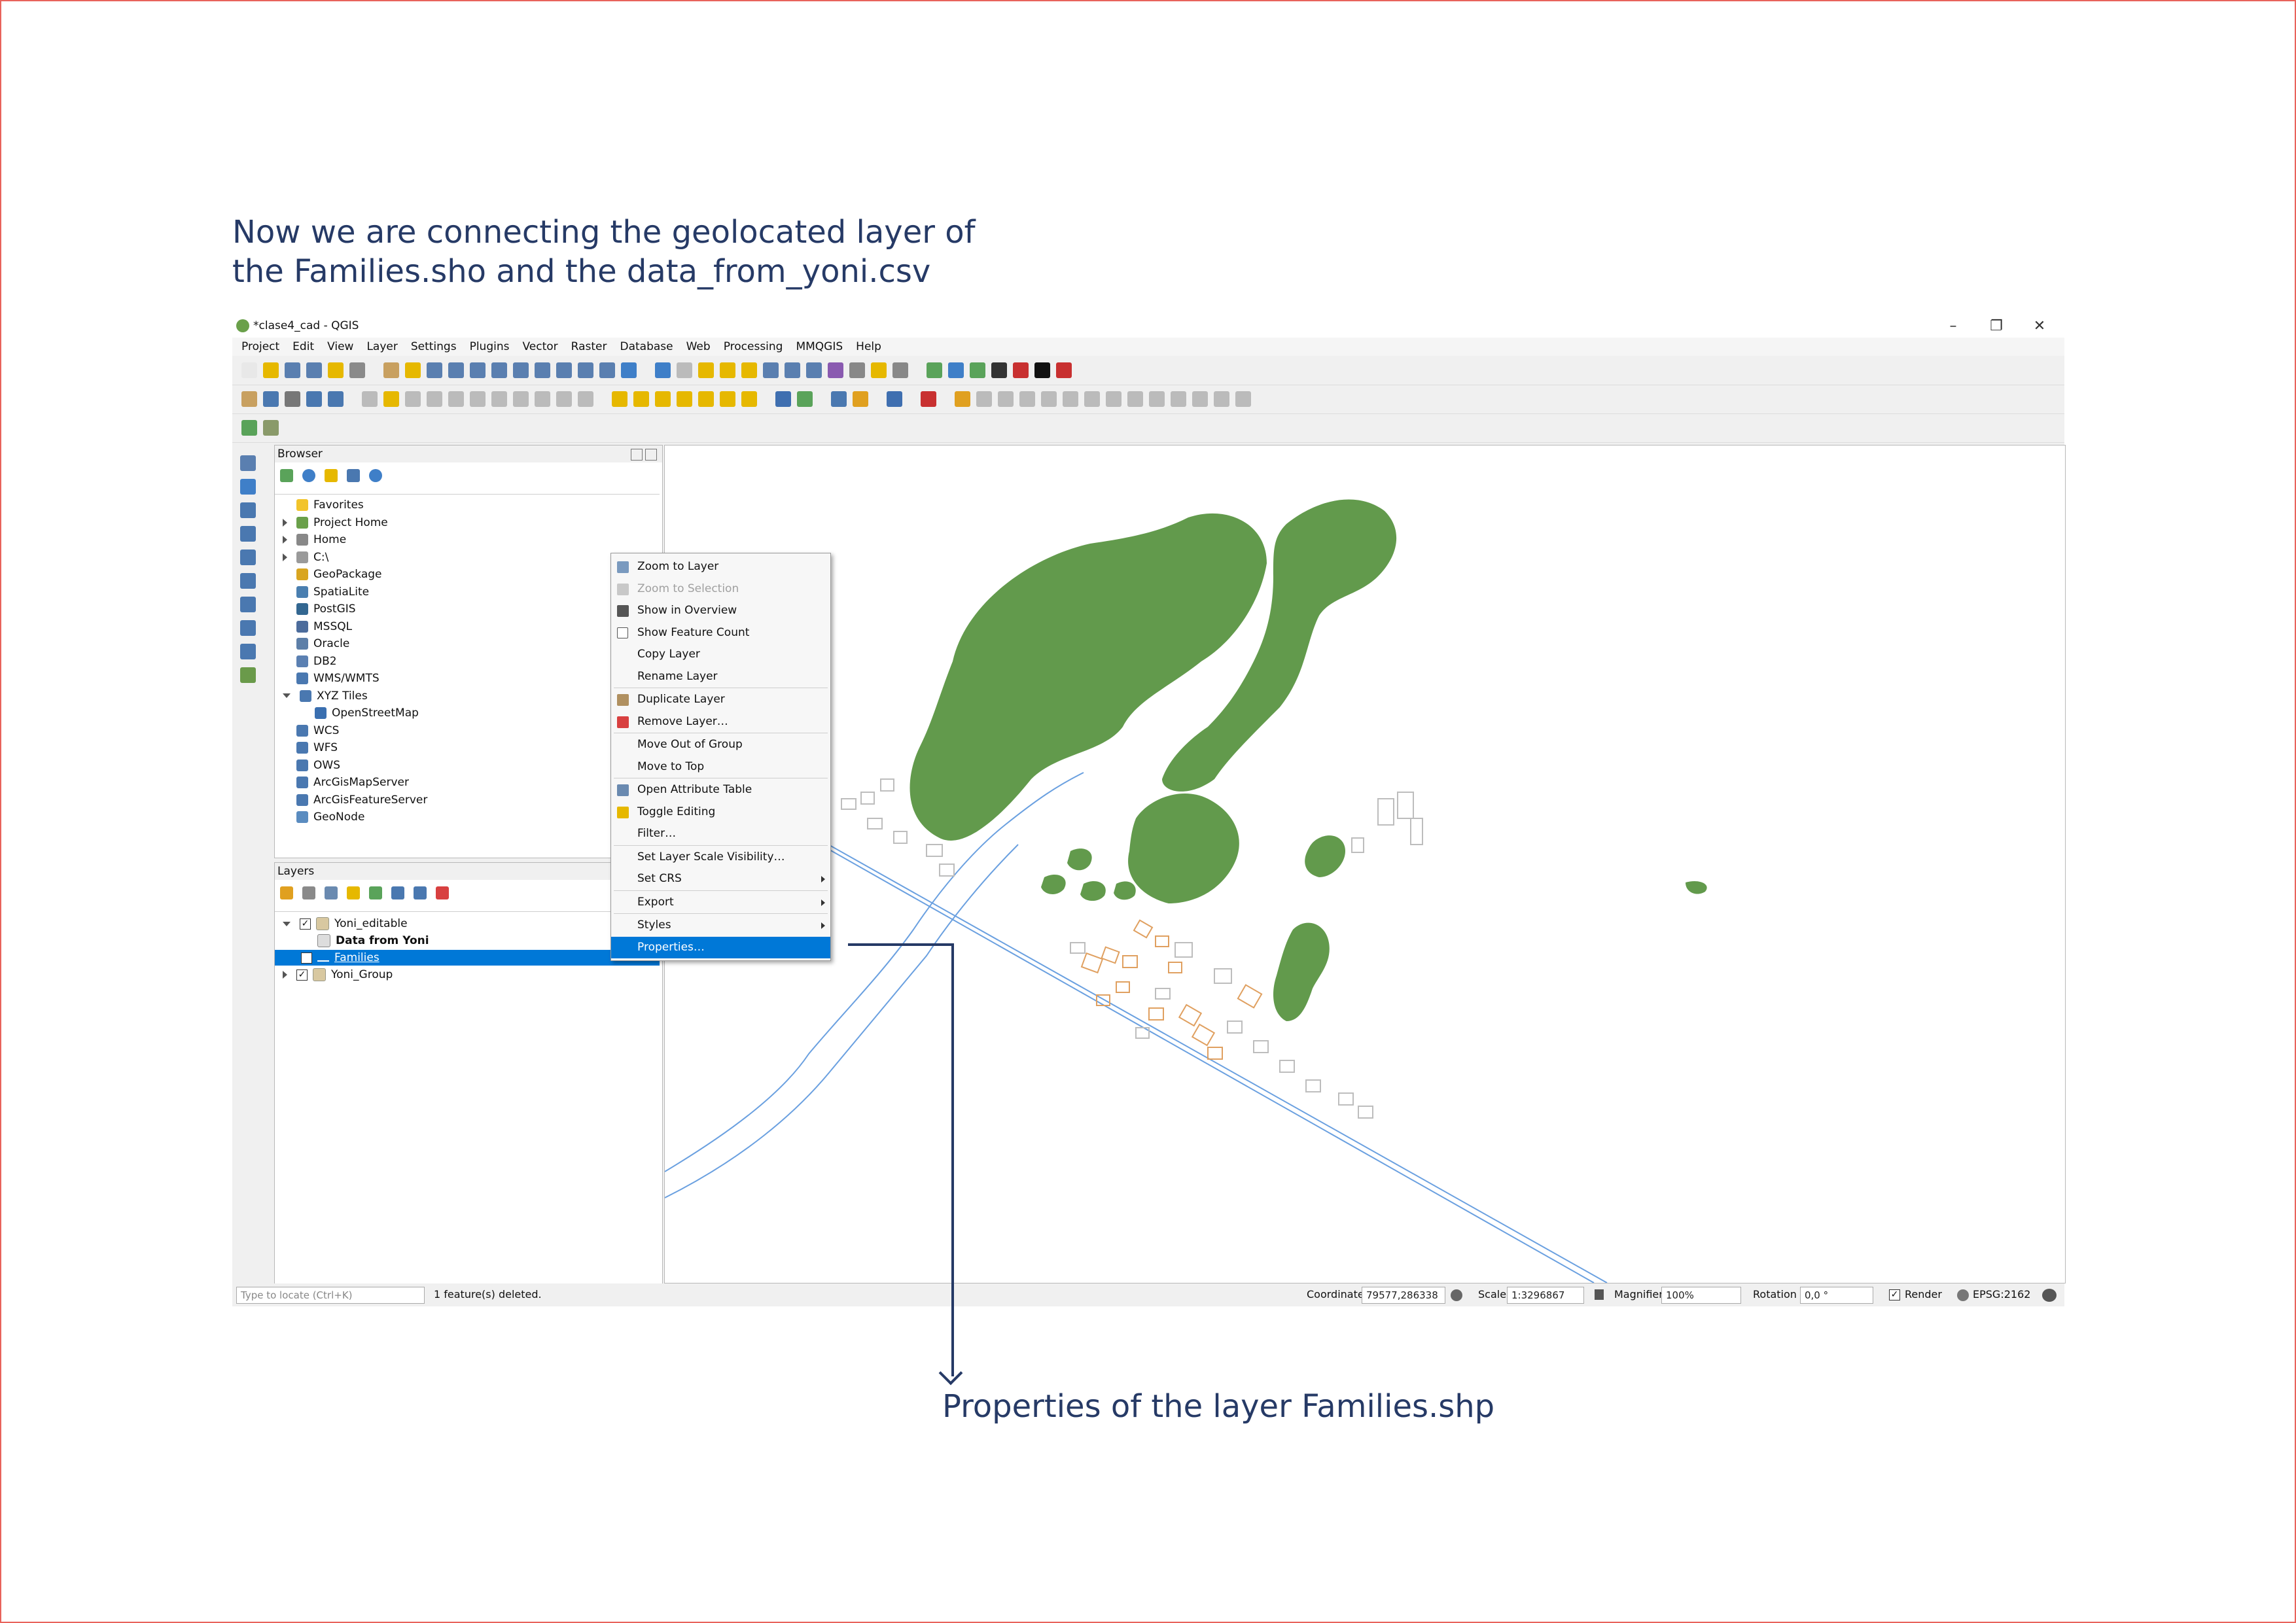  What do you see at coordinates (354, 476) in the screenshot?
I see `collapse-all-icon` at bounding box center [354, 476].